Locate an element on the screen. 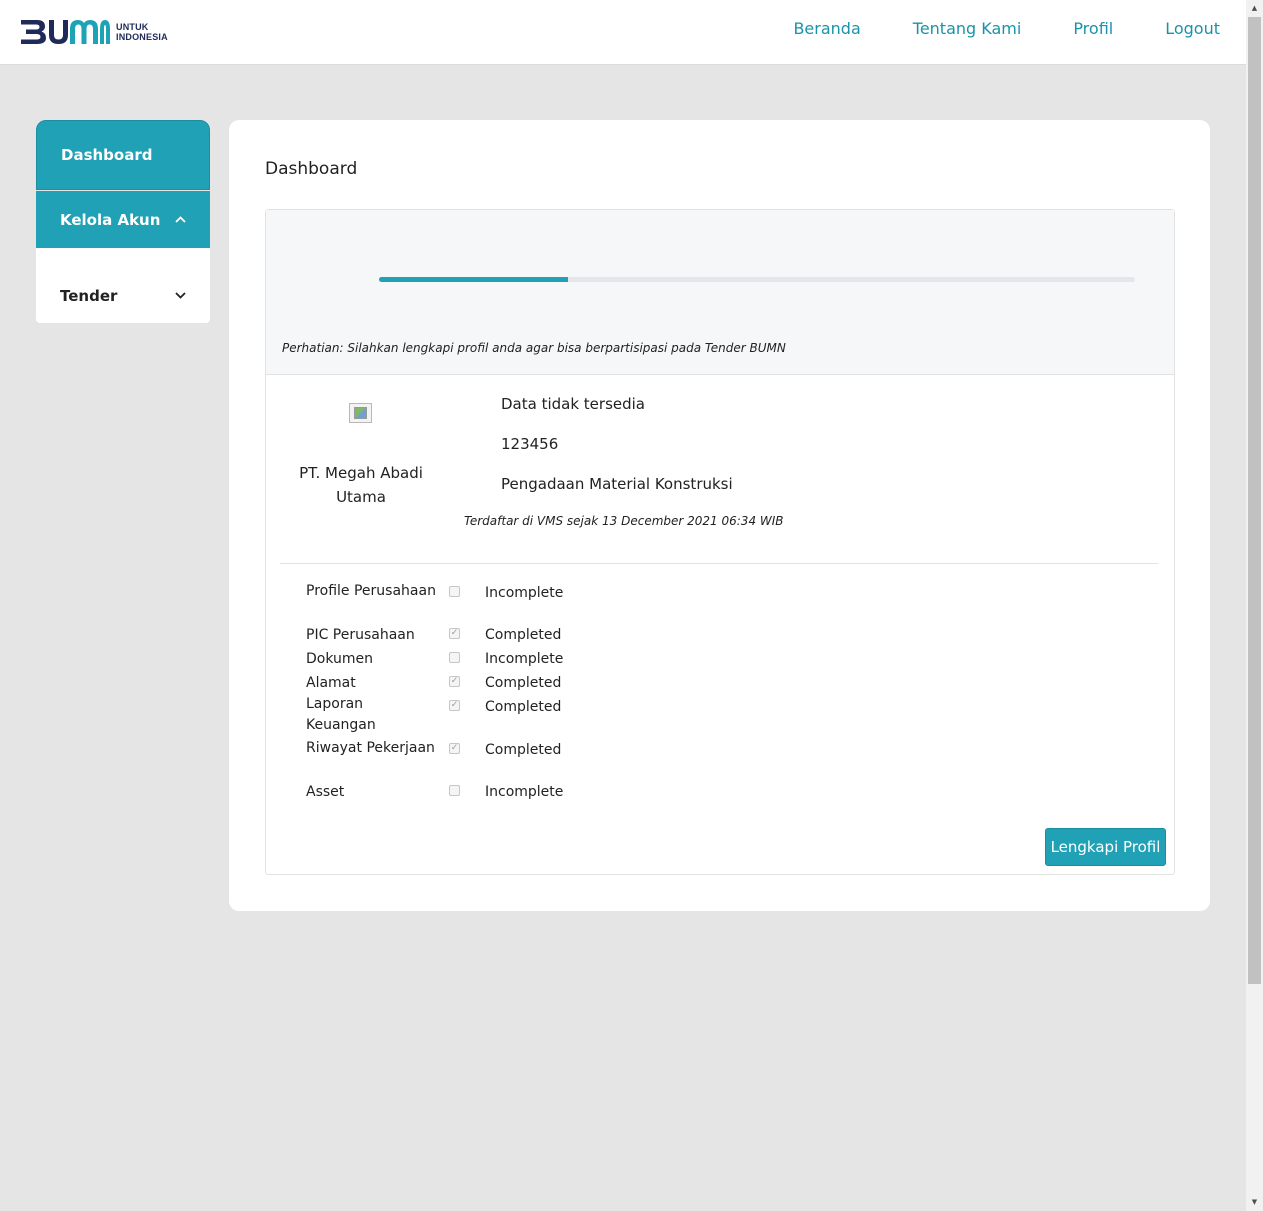 Image resolution: width=1263 pixels, height=1211 pixels. sidebar: Dashboard Kelola Akun Tender is located at coordinates (123, 221).